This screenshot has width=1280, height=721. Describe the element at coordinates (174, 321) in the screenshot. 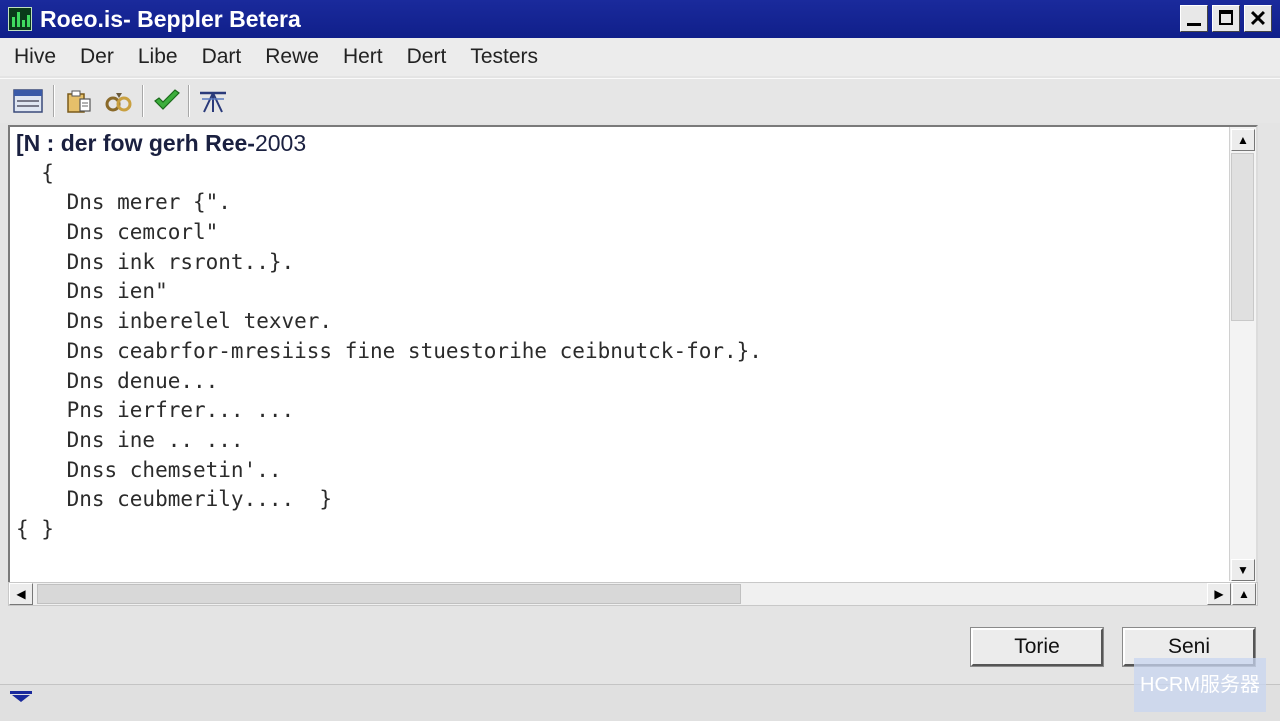

I see `code-line: Dns inberelel texver.` at that location.